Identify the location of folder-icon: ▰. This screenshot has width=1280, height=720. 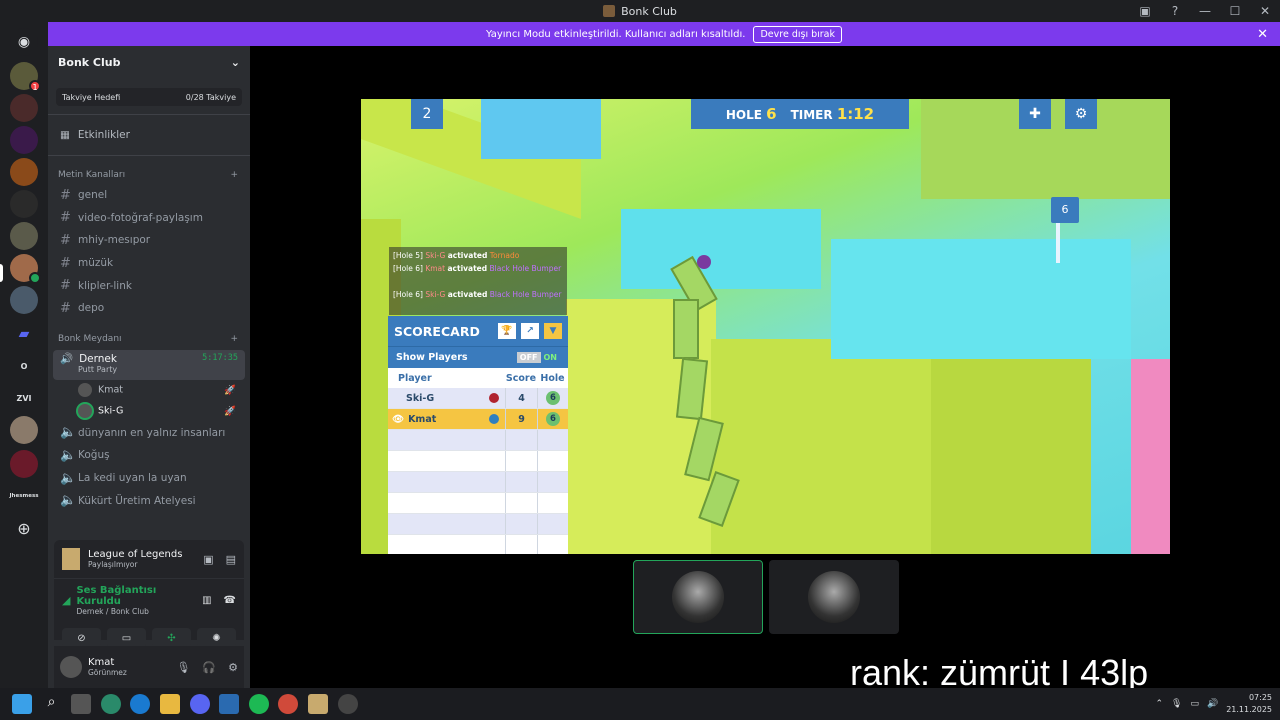
(24, 334).